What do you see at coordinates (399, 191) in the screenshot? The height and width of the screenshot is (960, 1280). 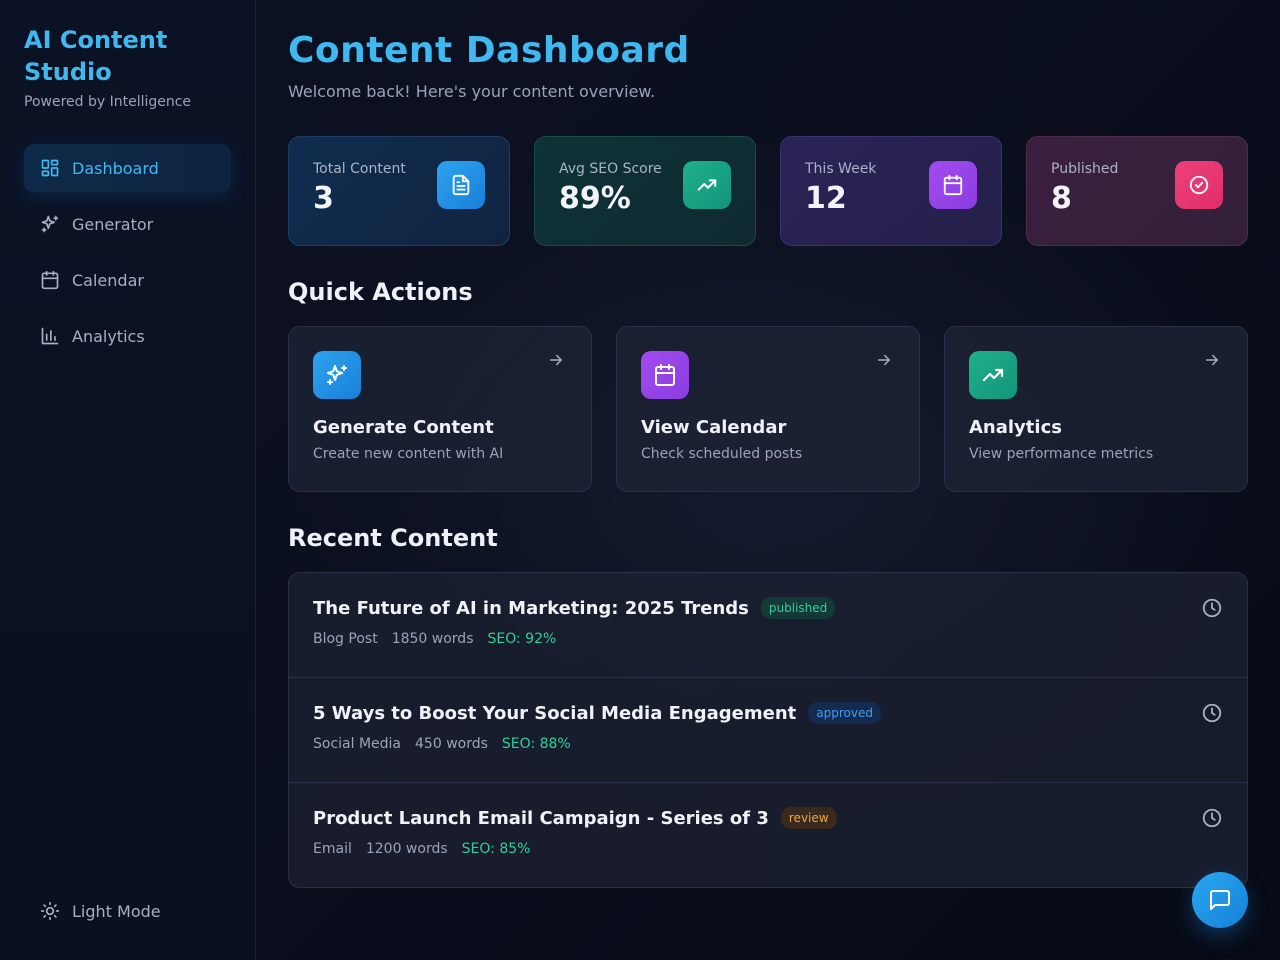 I see `stat-card-total-content: Total Content 3` at bounding box center [399, 191].